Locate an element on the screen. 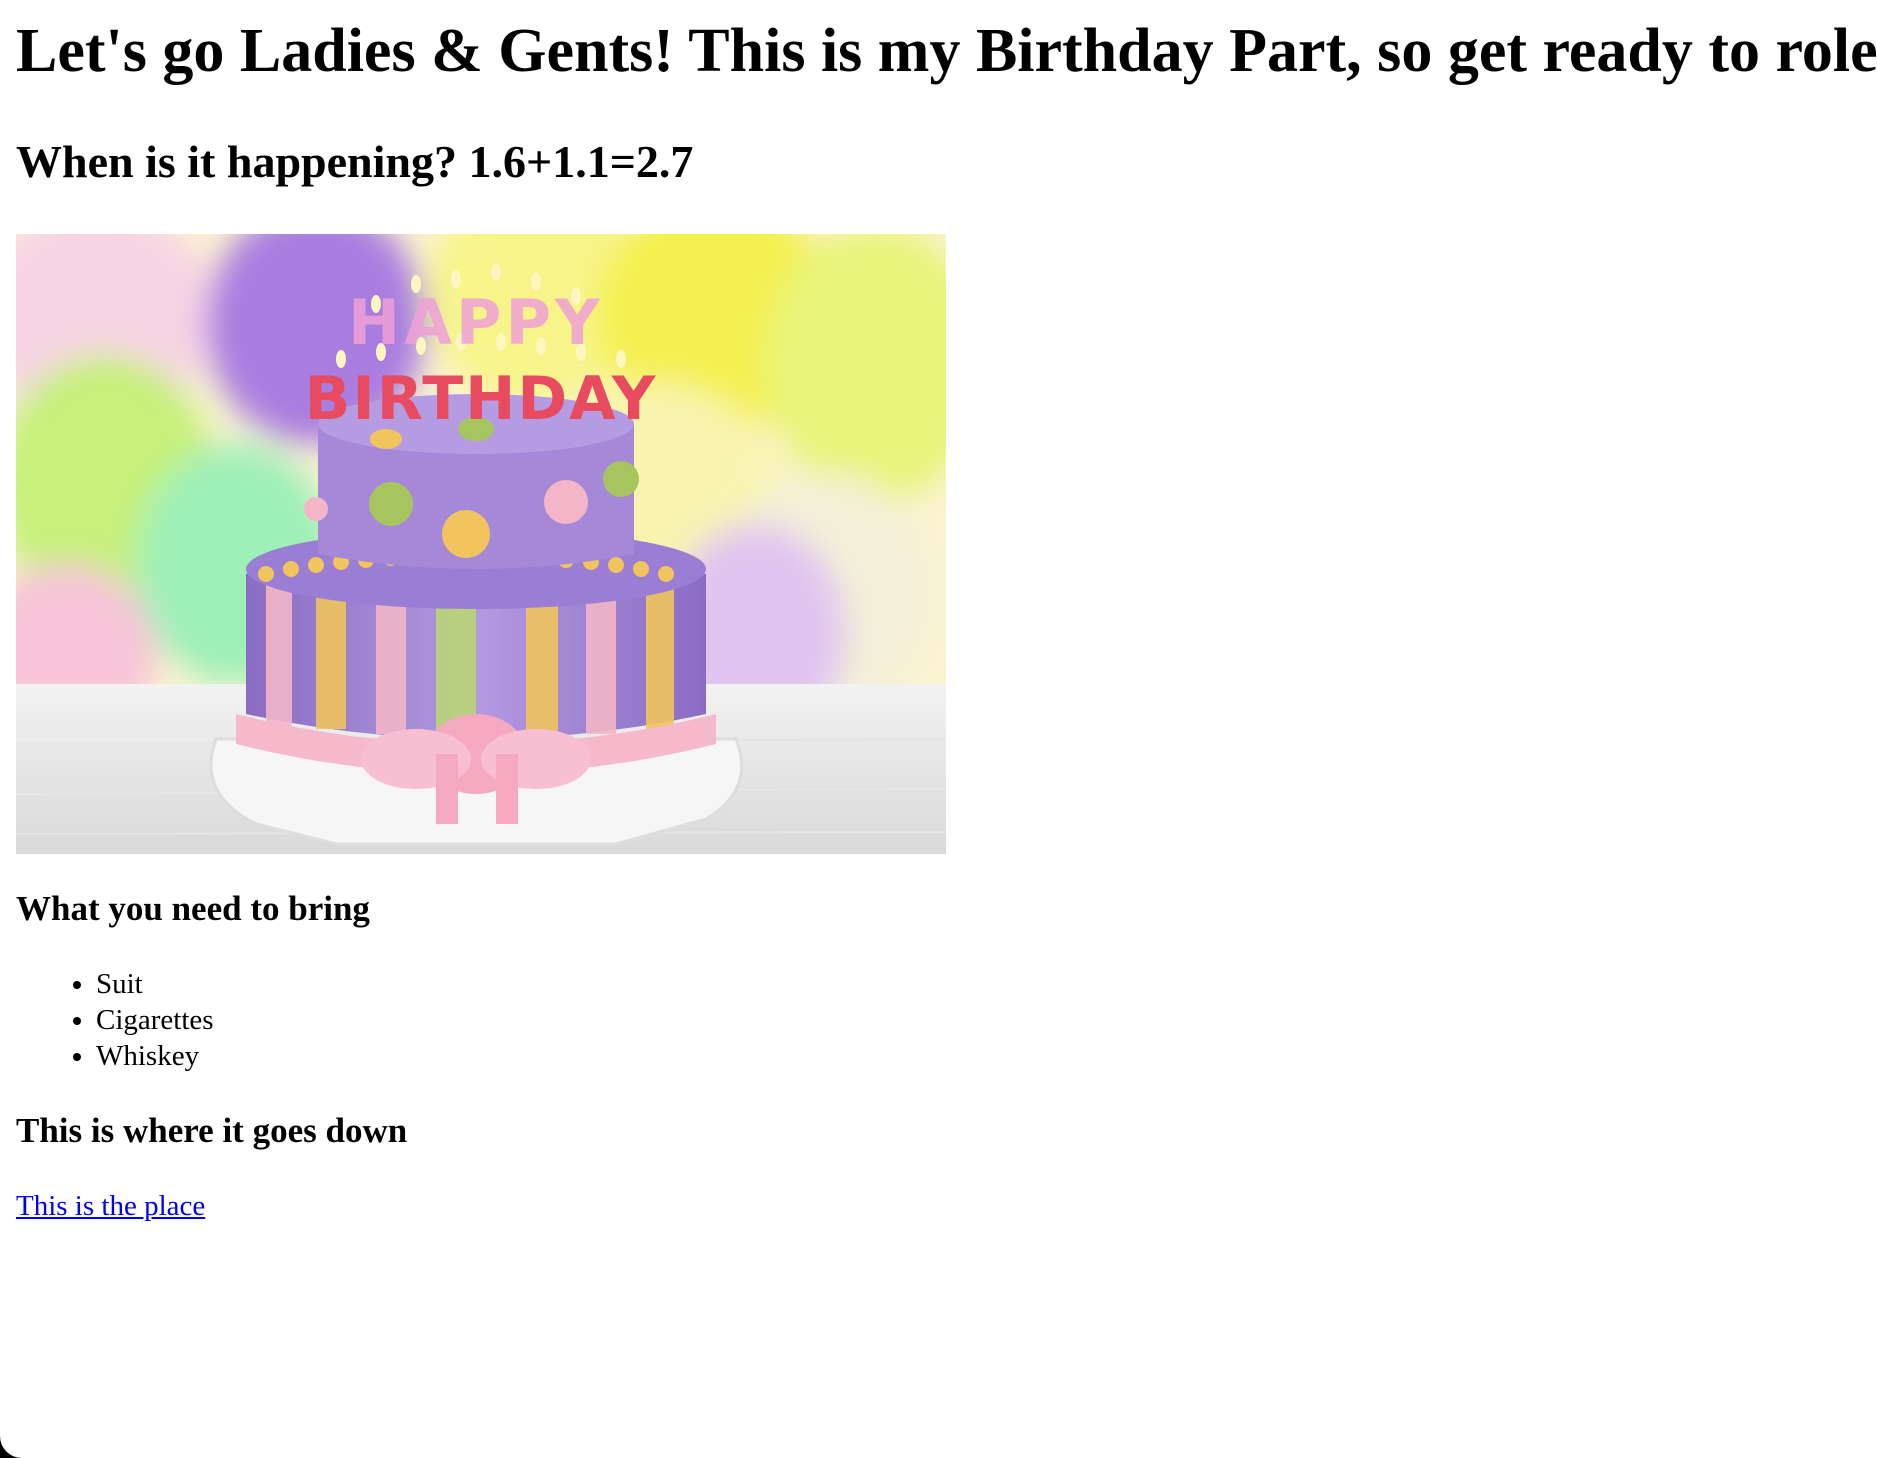 The width and height of the screenshot is (1877, 1458). location-paragraph: This is the place is located at coordinates (938, 1206).